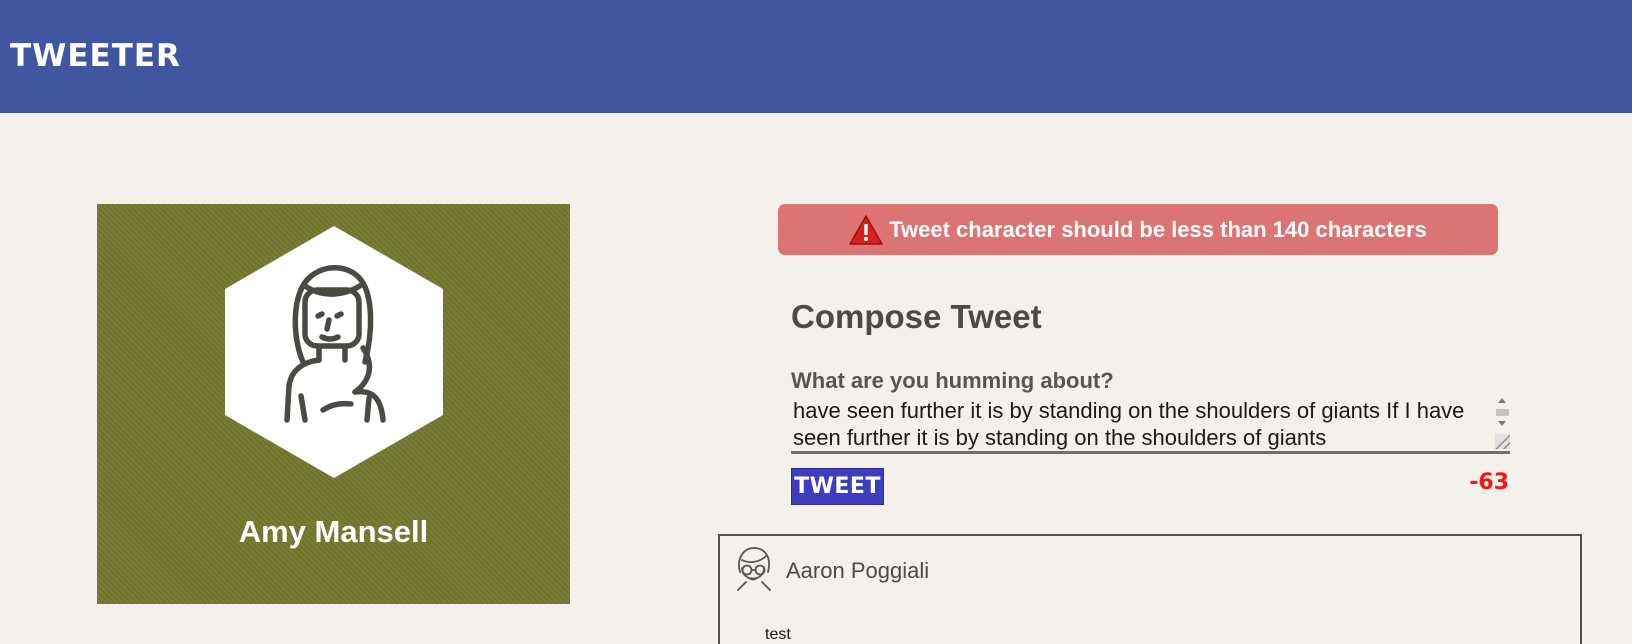 The width and height of the screenshot is (1632, 644). I want to click on brand-logo: TWEETER, so click(95, 56).